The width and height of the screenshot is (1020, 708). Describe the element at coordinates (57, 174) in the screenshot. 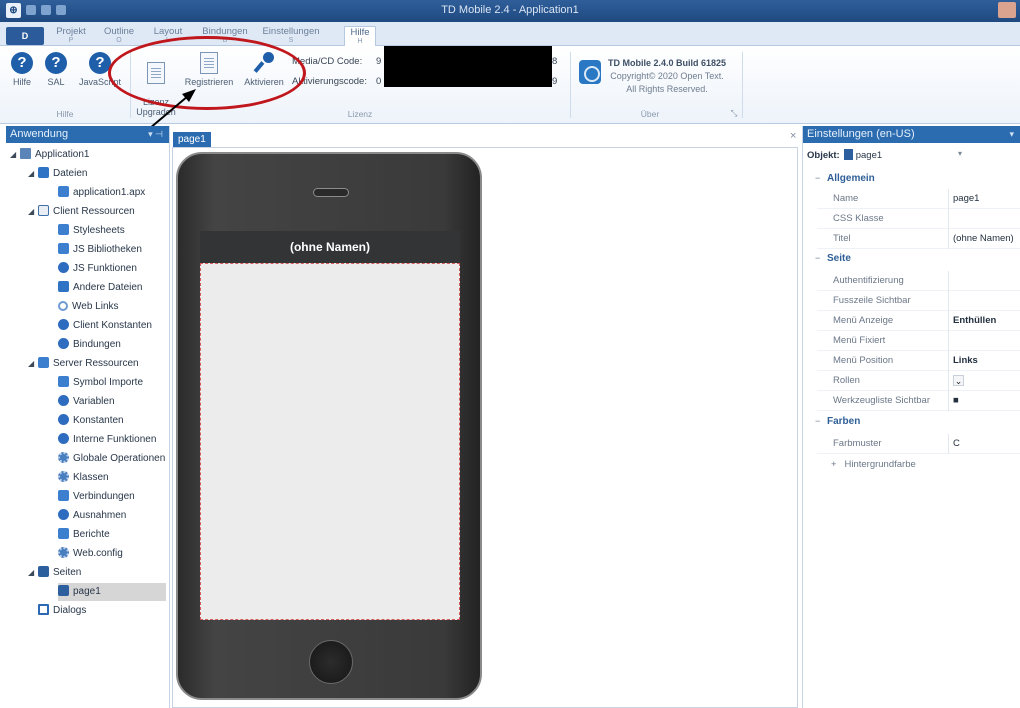

I see `tree-item-dateien: ◢ Dateien` at that location.